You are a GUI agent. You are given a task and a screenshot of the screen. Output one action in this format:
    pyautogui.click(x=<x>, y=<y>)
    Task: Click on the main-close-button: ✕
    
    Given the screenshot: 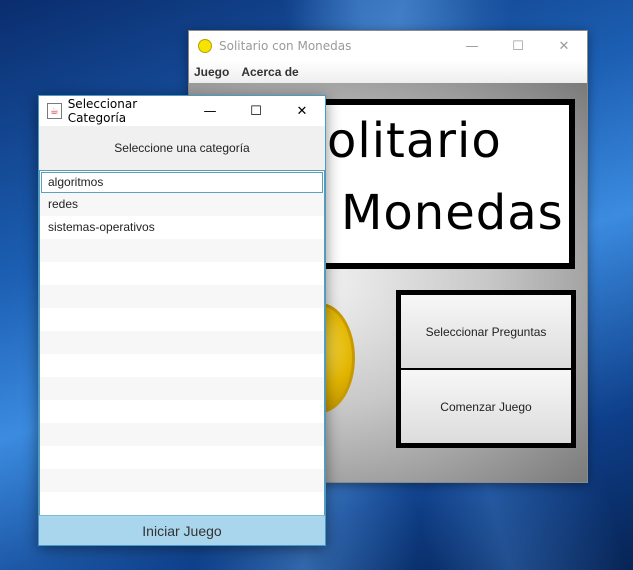 What is the action you would take?
    pyautogui.click(x=564, y=46)
    